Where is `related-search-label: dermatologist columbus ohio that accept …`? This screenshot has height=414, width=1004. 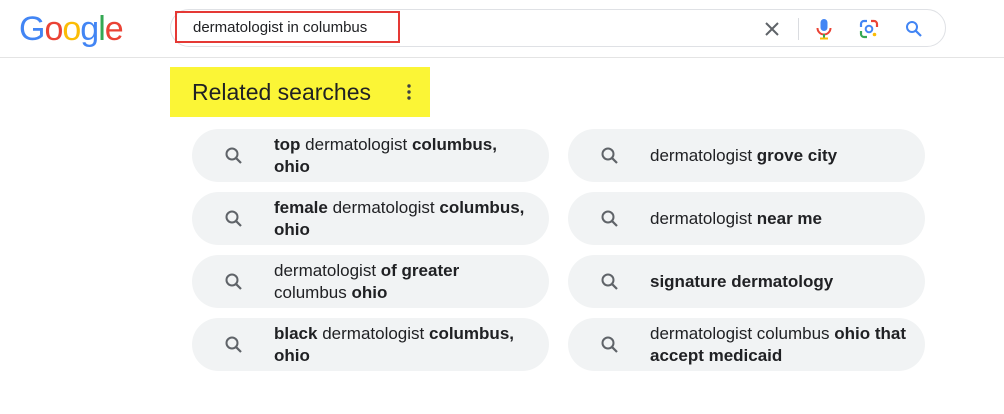
related-search-label: dermatologist columbus ohio that accept … is located at coordinates (781, 345).